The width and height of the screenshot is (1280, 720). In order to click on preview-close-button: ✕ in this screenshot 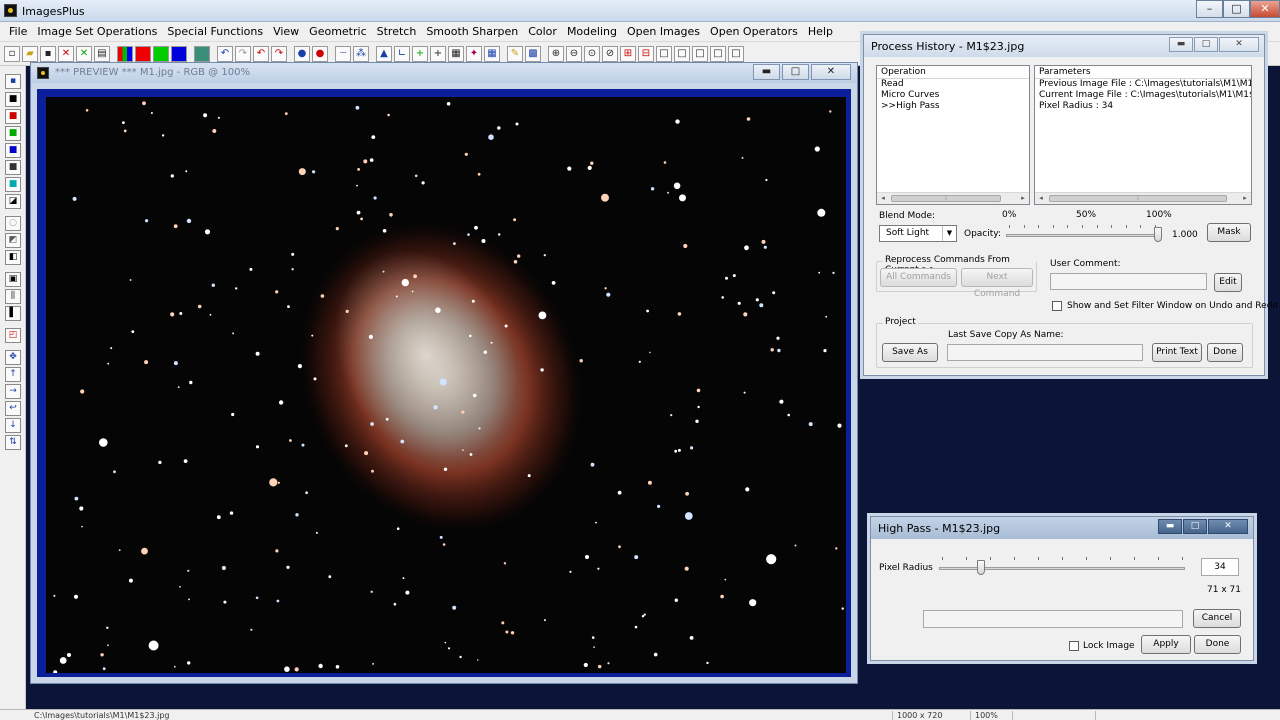, I will do `click(831, 72)`.